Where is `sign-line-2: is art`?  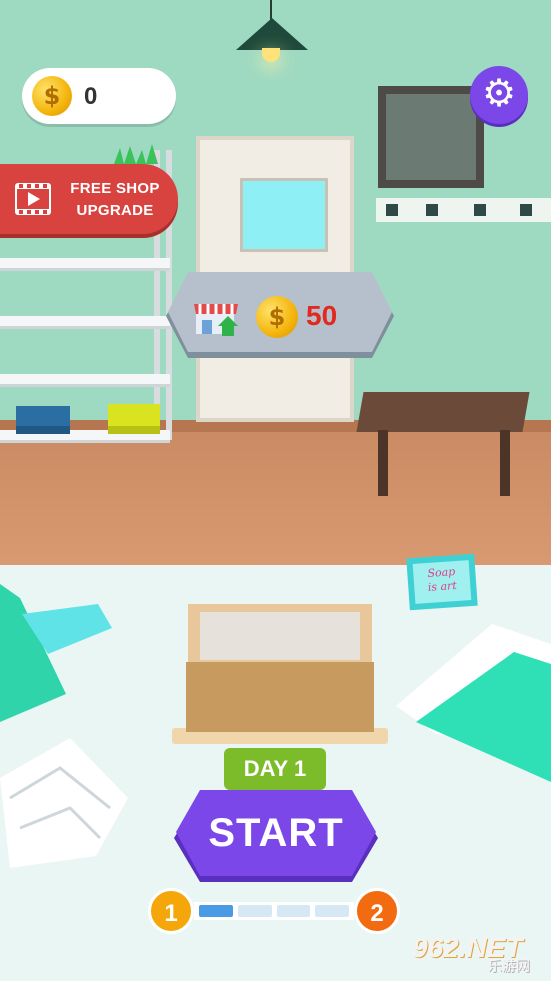 sign-line-2: is art is located at coordinates (442, 586).